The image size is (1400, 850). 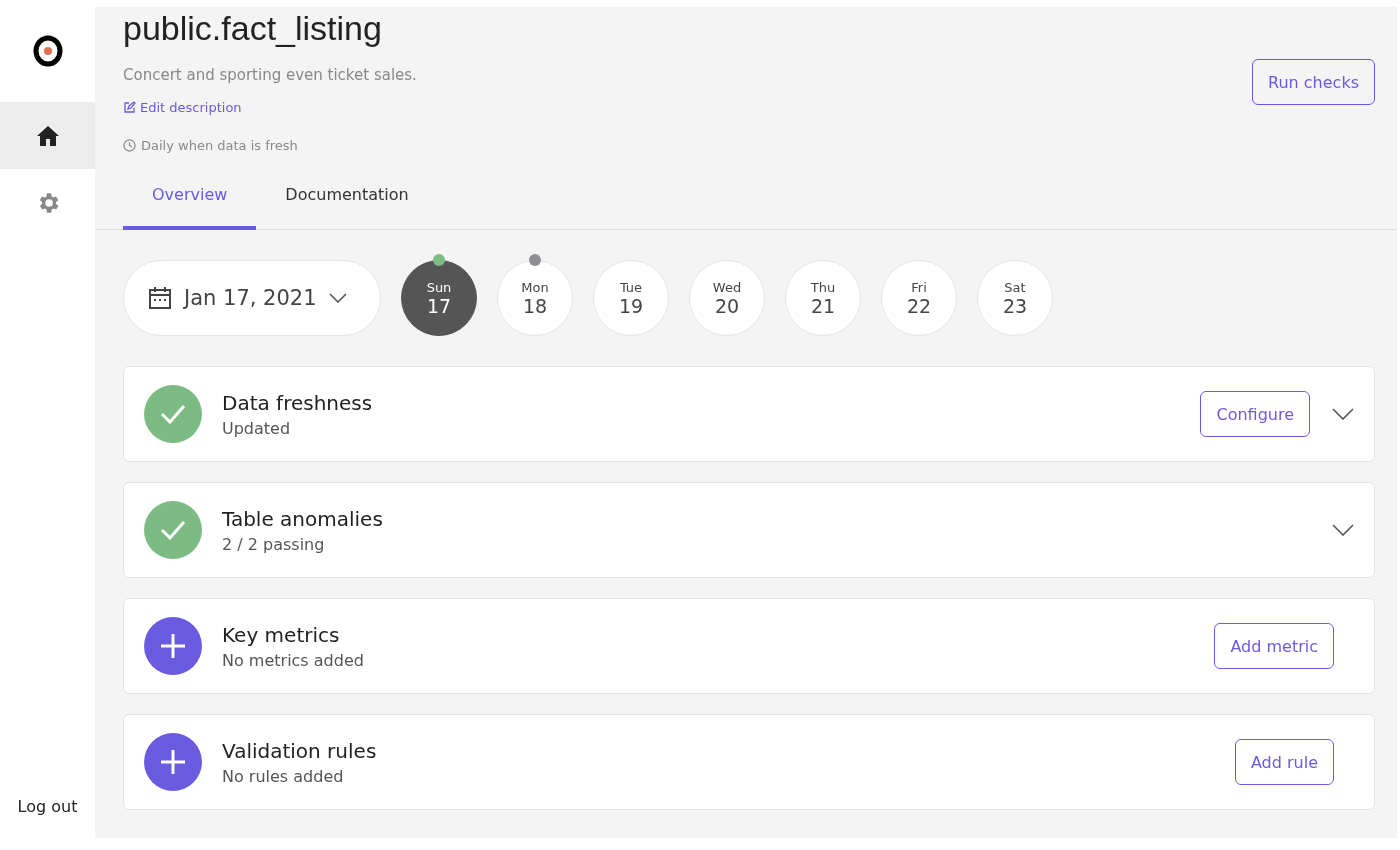 What do you see at coordinates (252, 298) in the screenshot?
I see `date-picker: Jan 17, 2021` at bounding box center [252, 298].